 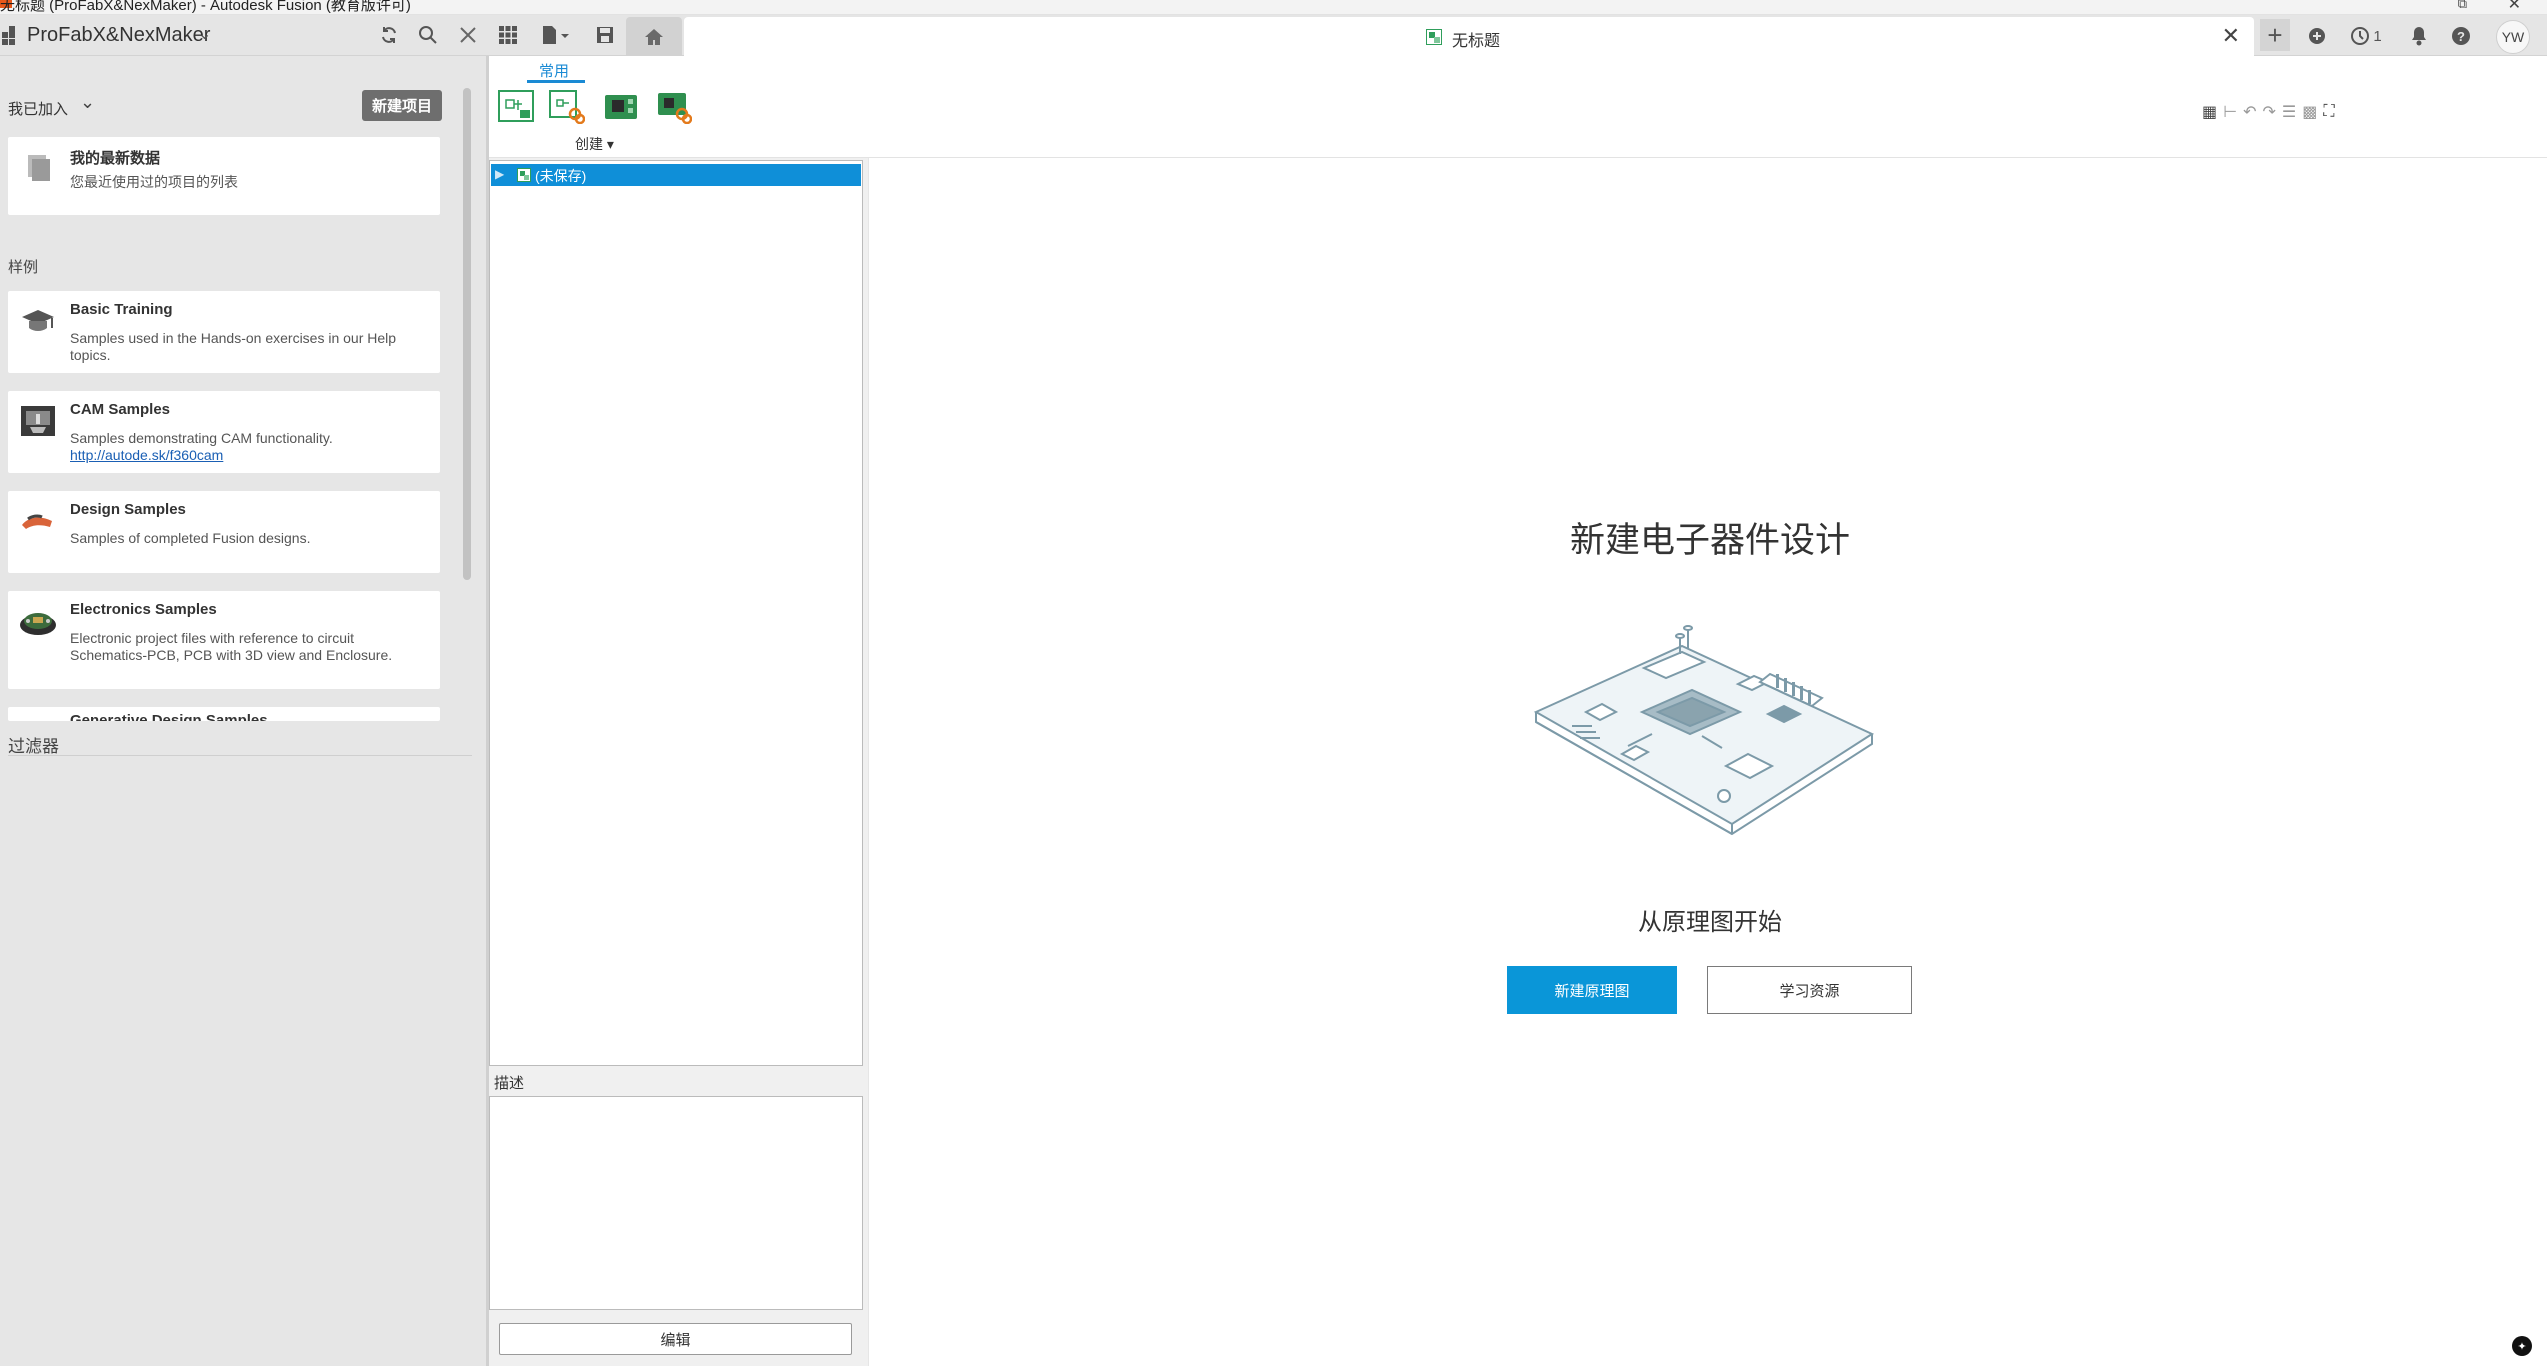 What do you see at coordinates (467, 334) in the screenshot?
I see `data-panel-scrollbar` at bounding box center [467, 334].